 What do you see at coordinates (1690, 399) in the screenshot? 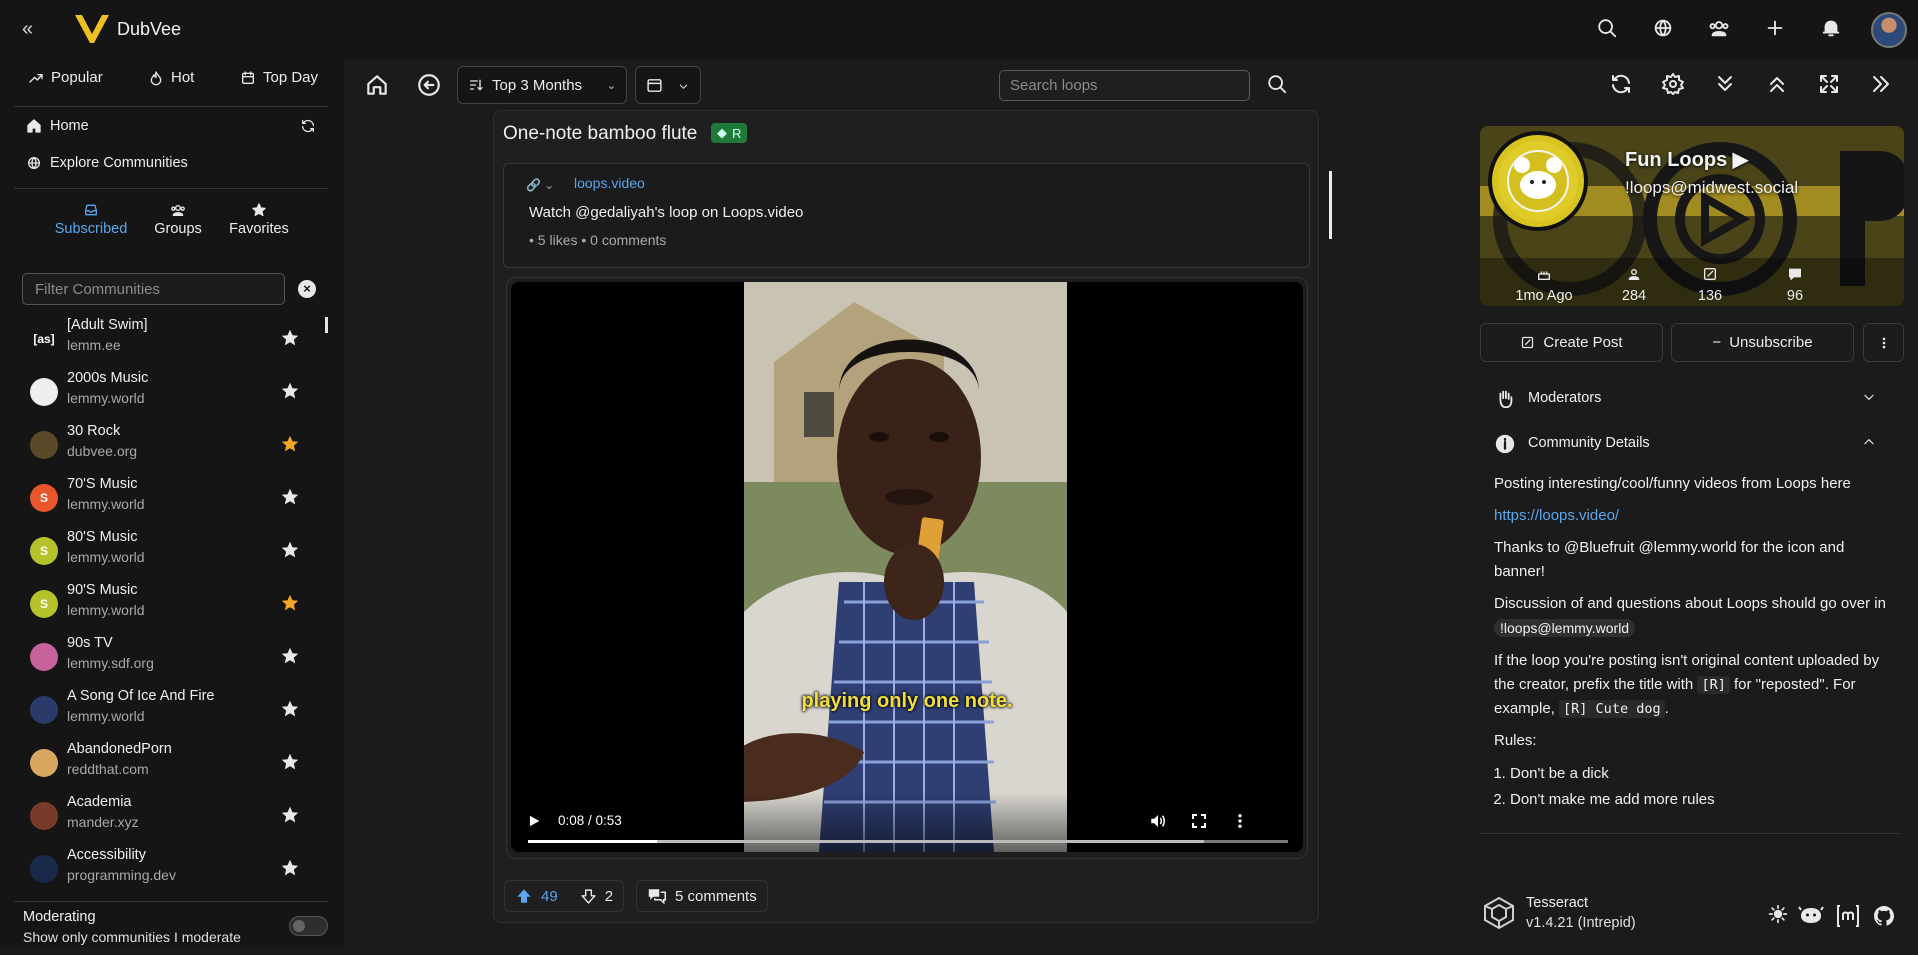
I see `moderators-accordion: Moderators` at bounding box center [1690, 399].